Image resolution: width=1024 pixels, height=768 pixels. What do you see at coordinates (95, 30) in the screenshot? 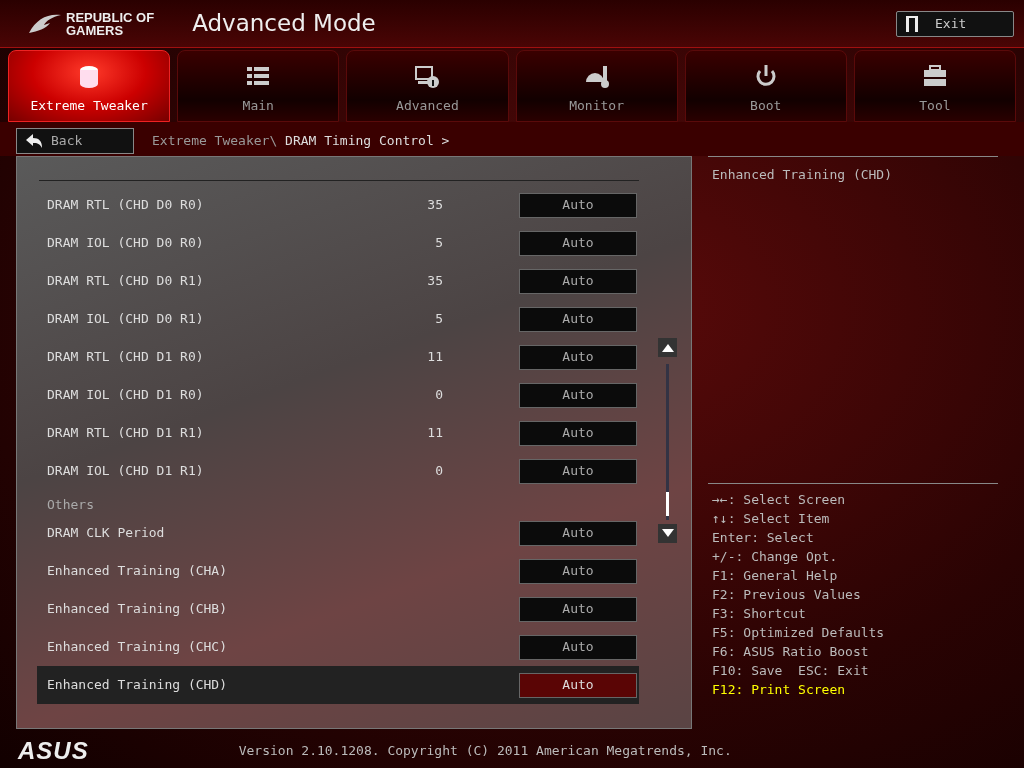
I see `logo-text: GAMERS` at bounding box center [95, 30].